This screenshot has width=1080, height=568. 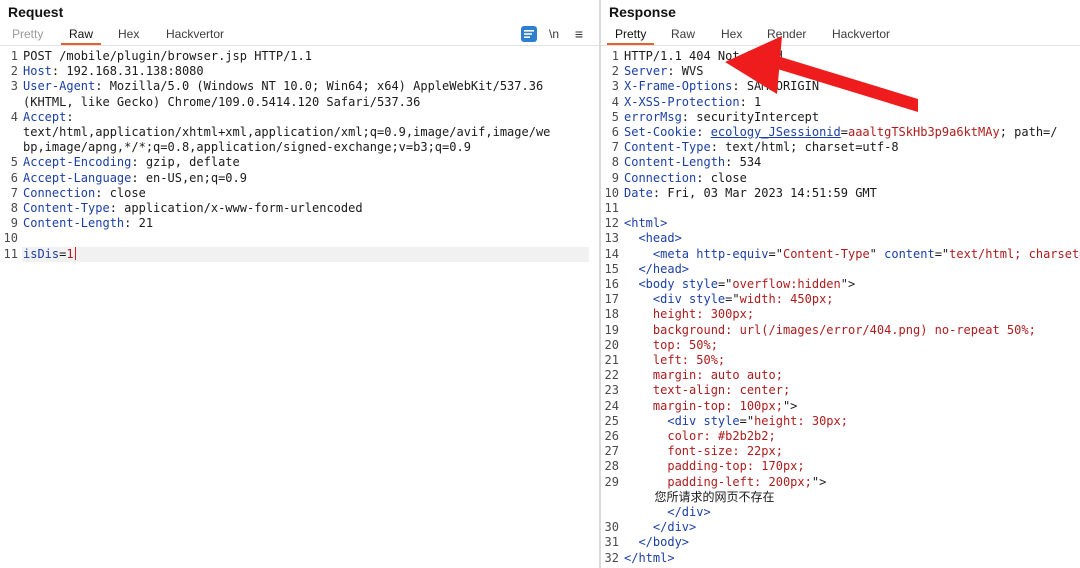 What do you see at coordinates (579, 34) in the screenshot?
I see `hamburger-menu-icon: ≡` at bounding box center [579, 34].